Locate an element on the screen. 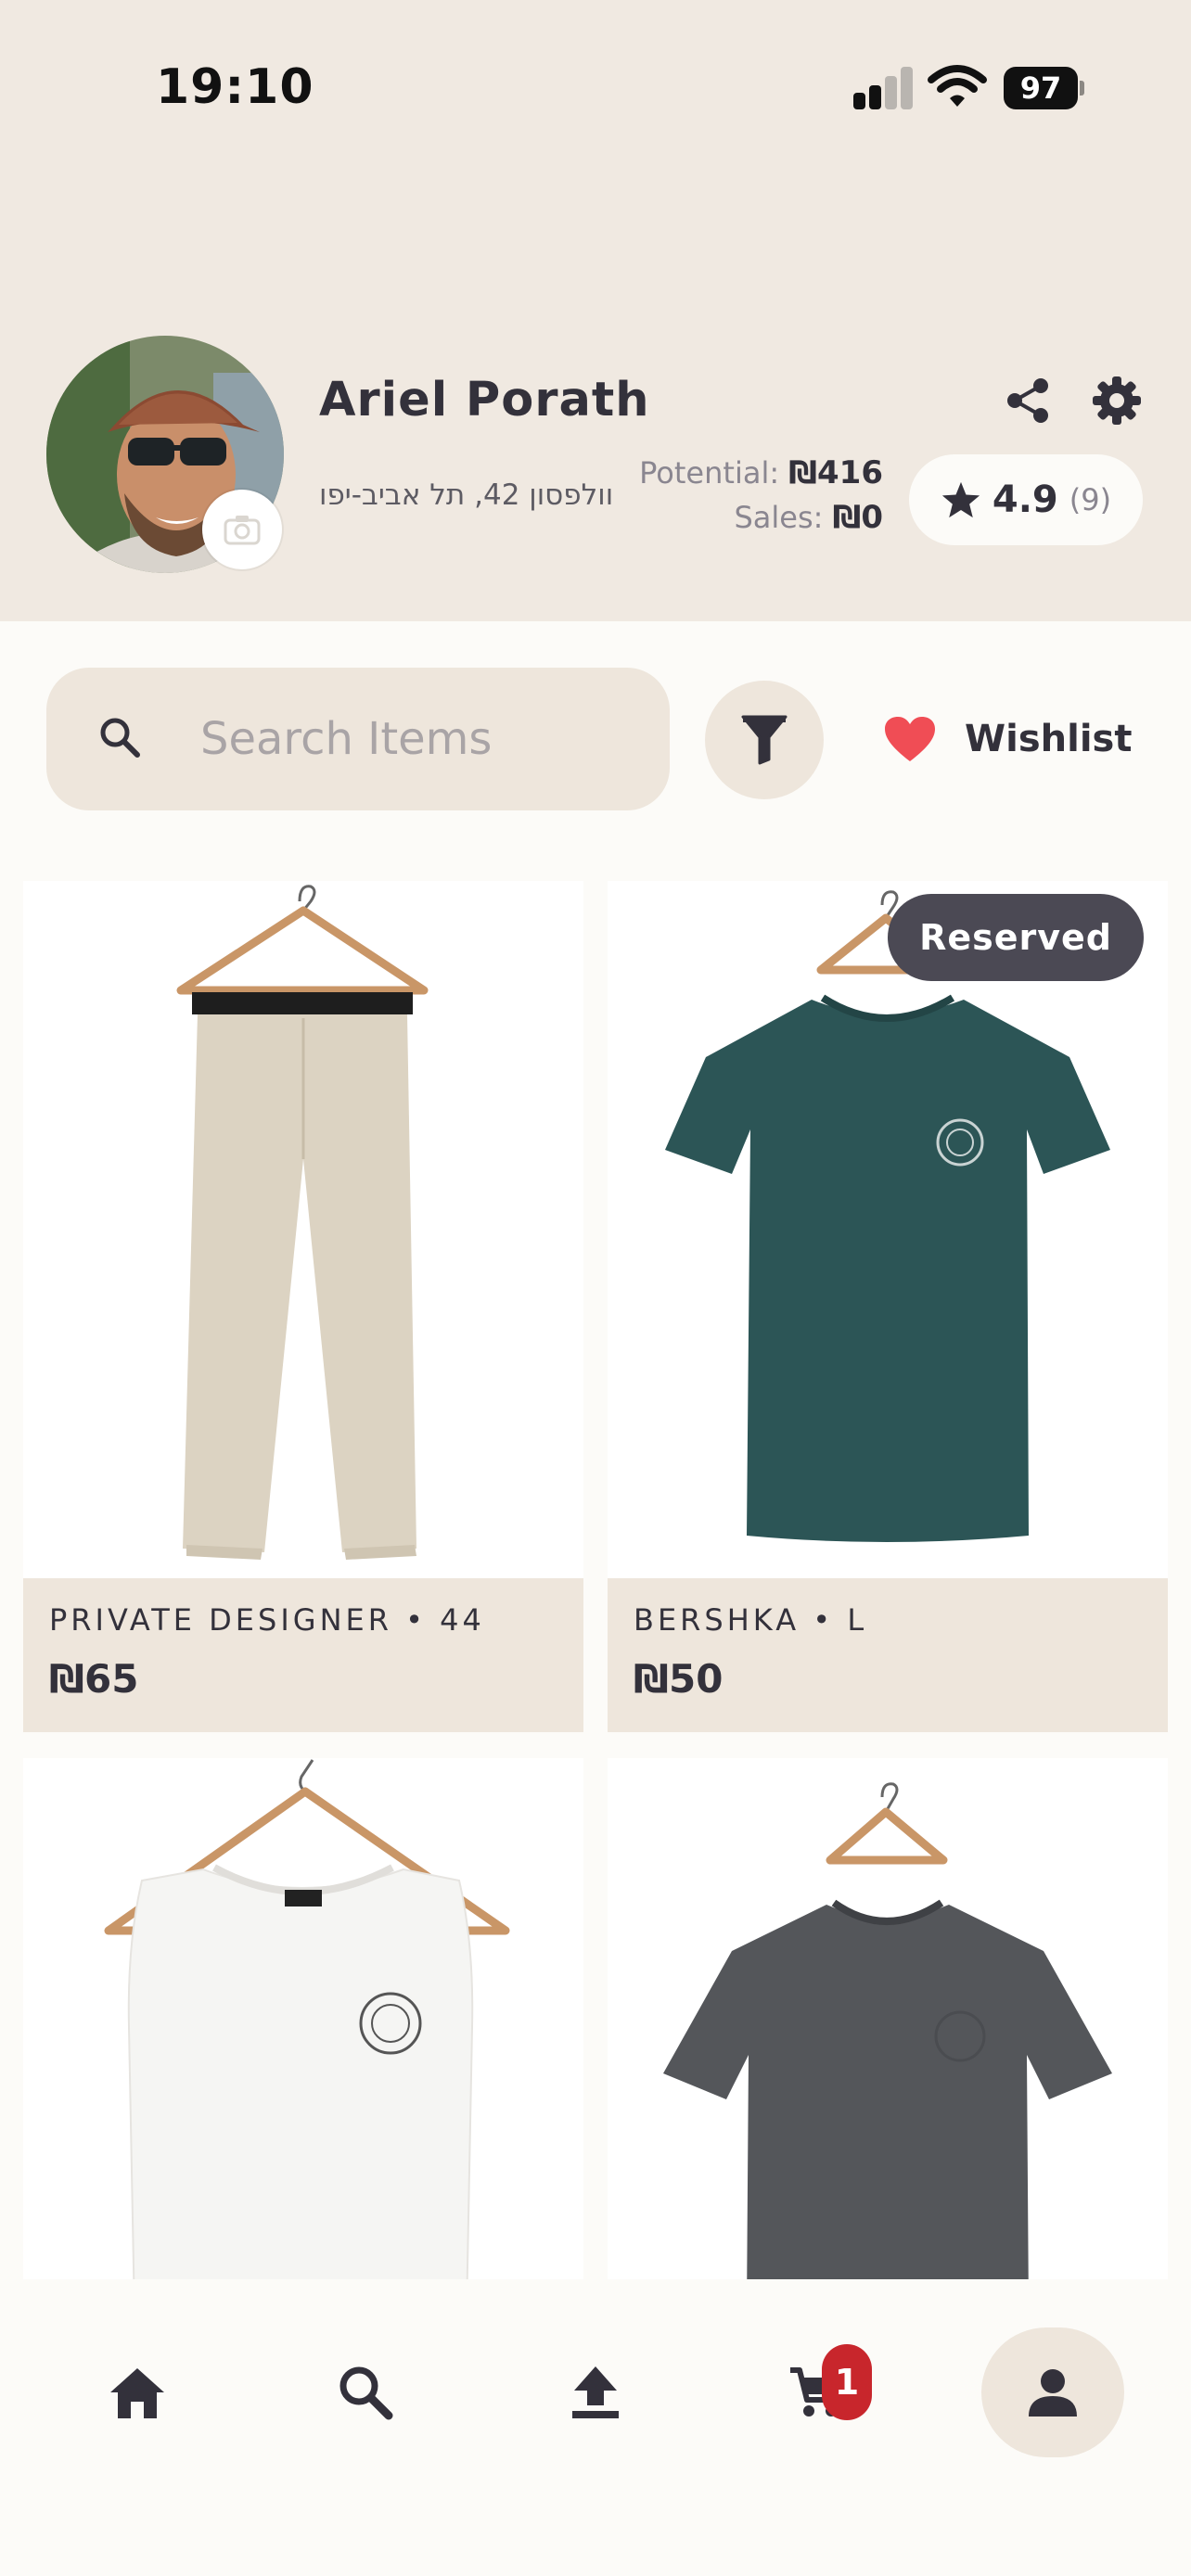  tab-home is located at coordinates (137, 2393).